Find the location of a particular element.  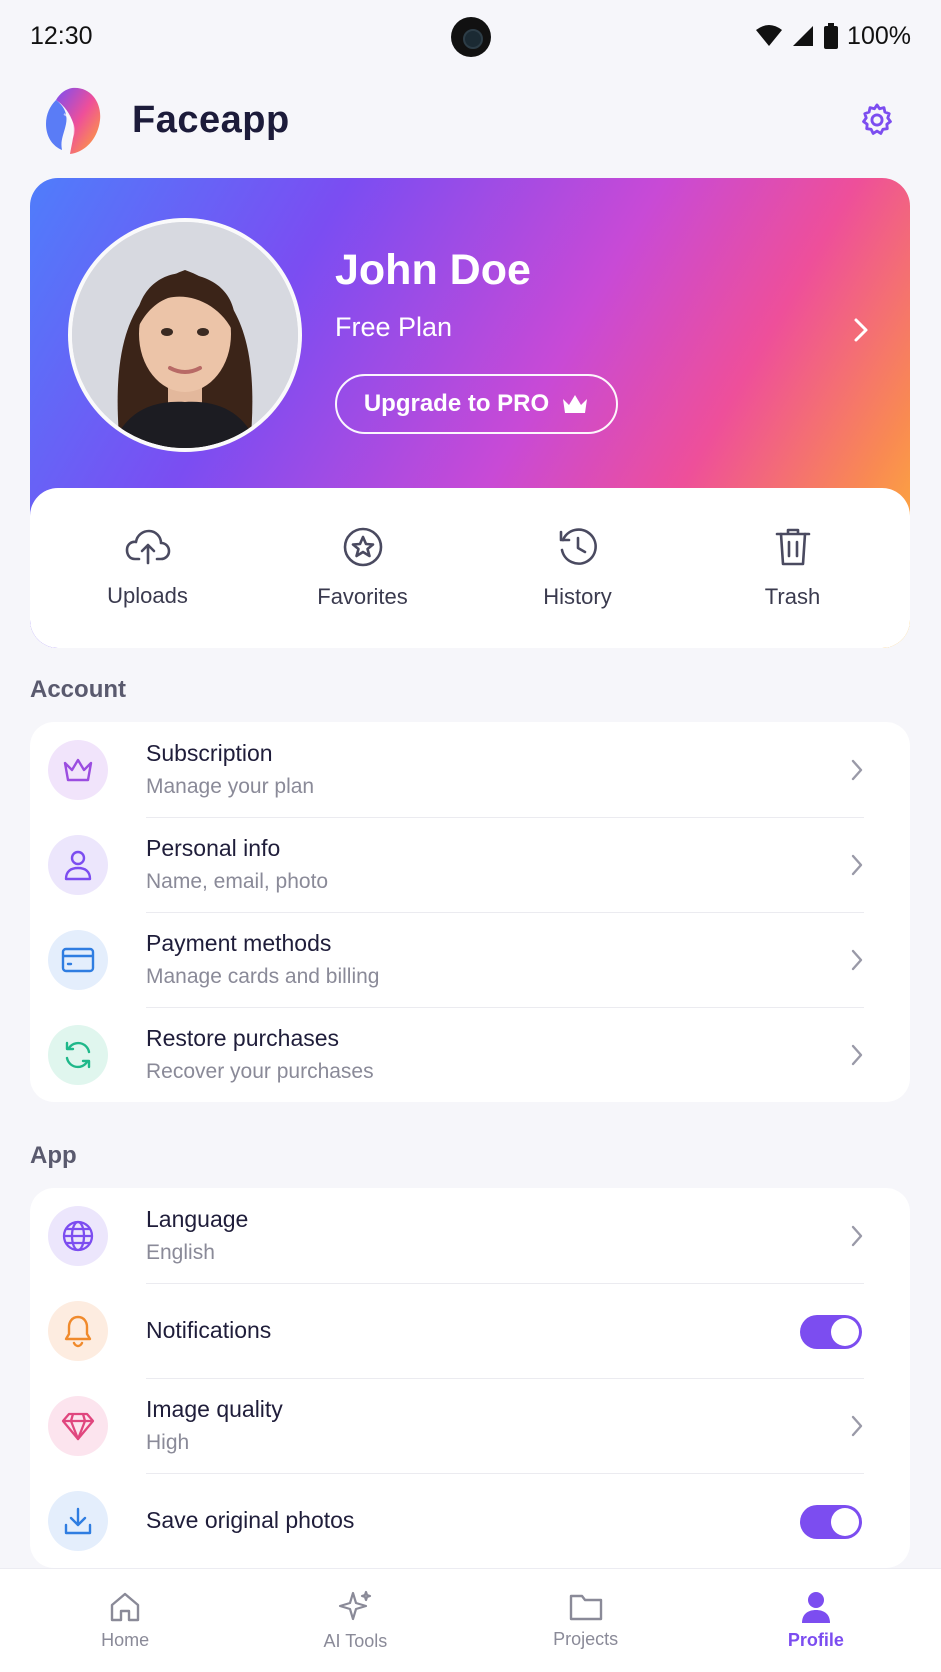

list-item-image-quality: Image quality High is located at coordinates (470, 1425).